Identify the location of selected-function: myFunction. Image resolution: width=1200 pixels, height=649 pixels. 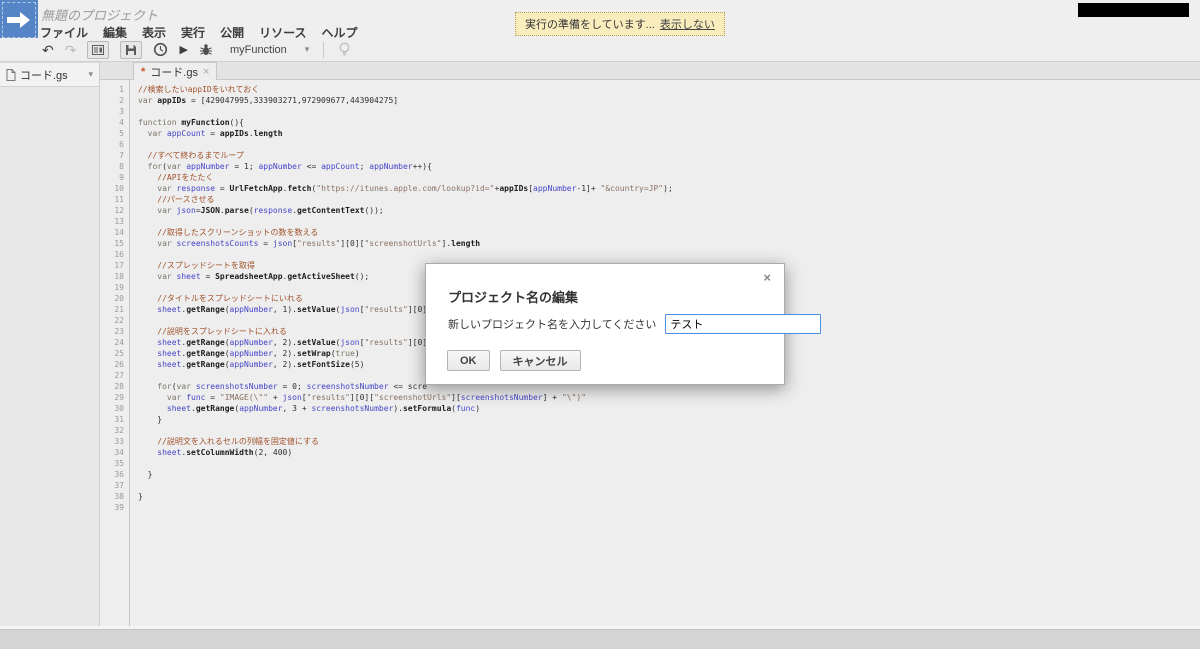
(258, 49).